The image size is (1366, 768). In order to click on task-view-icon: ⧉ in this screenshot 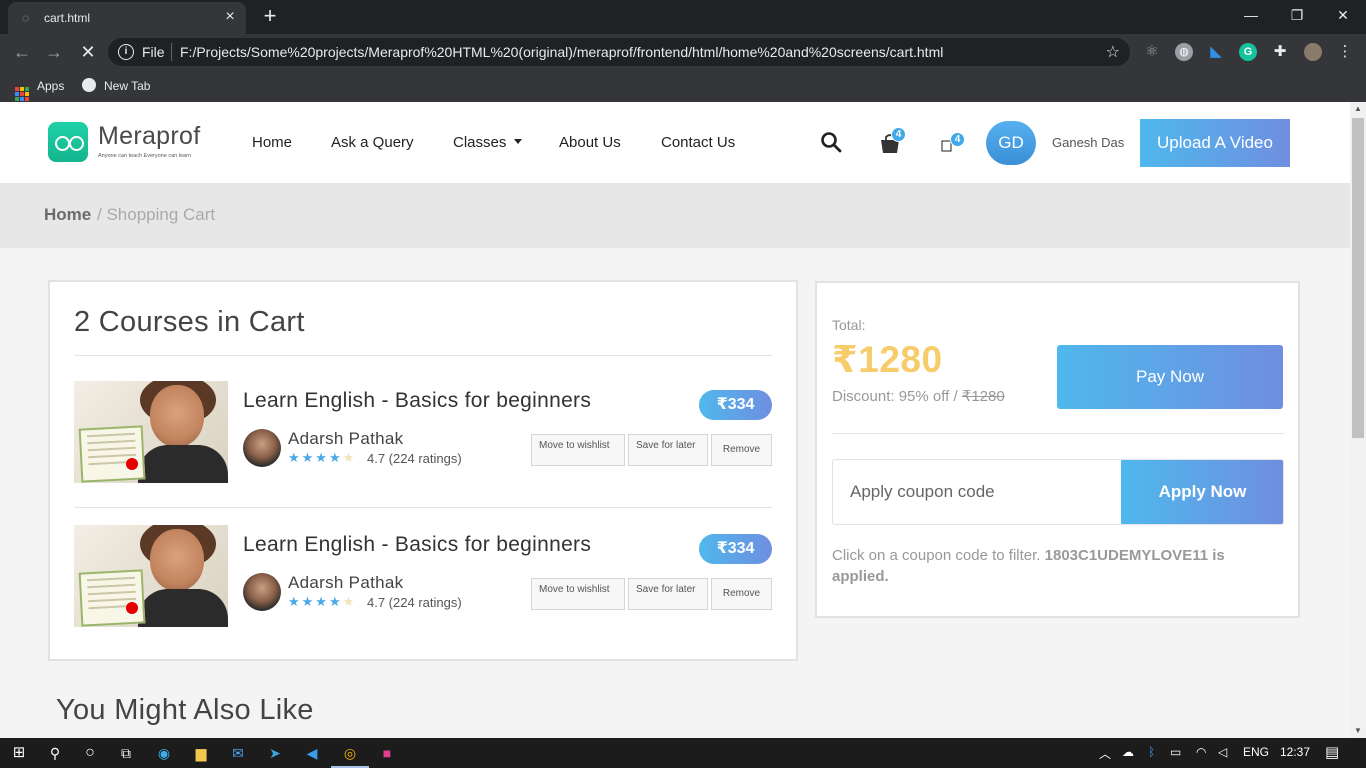, I will do `click(126, 753)`.